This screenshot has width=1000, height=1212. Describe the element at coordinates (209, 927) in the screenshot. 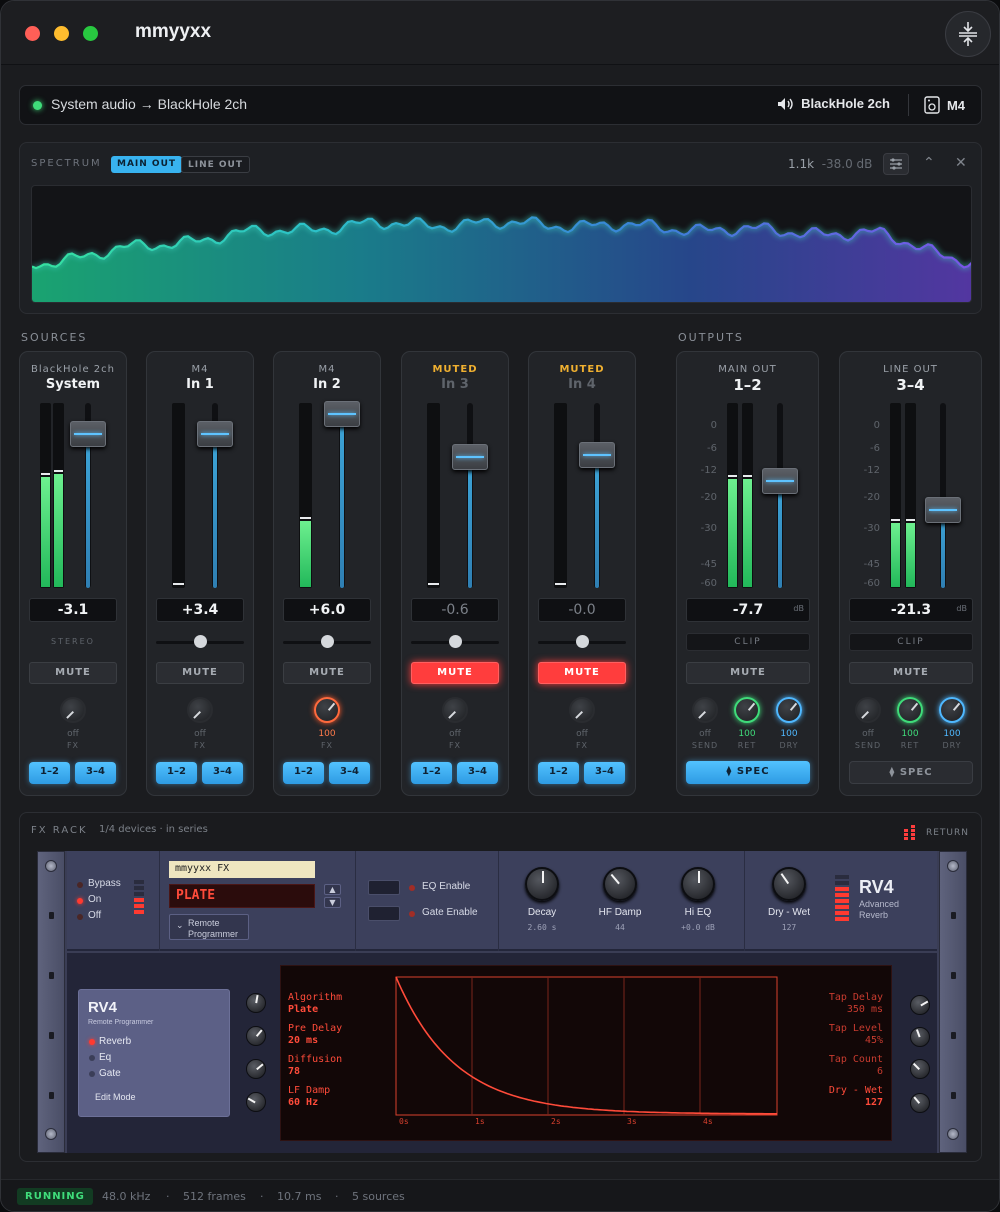

I see `remote-programmer-button: ⌄ Remote Programmer` at that location.